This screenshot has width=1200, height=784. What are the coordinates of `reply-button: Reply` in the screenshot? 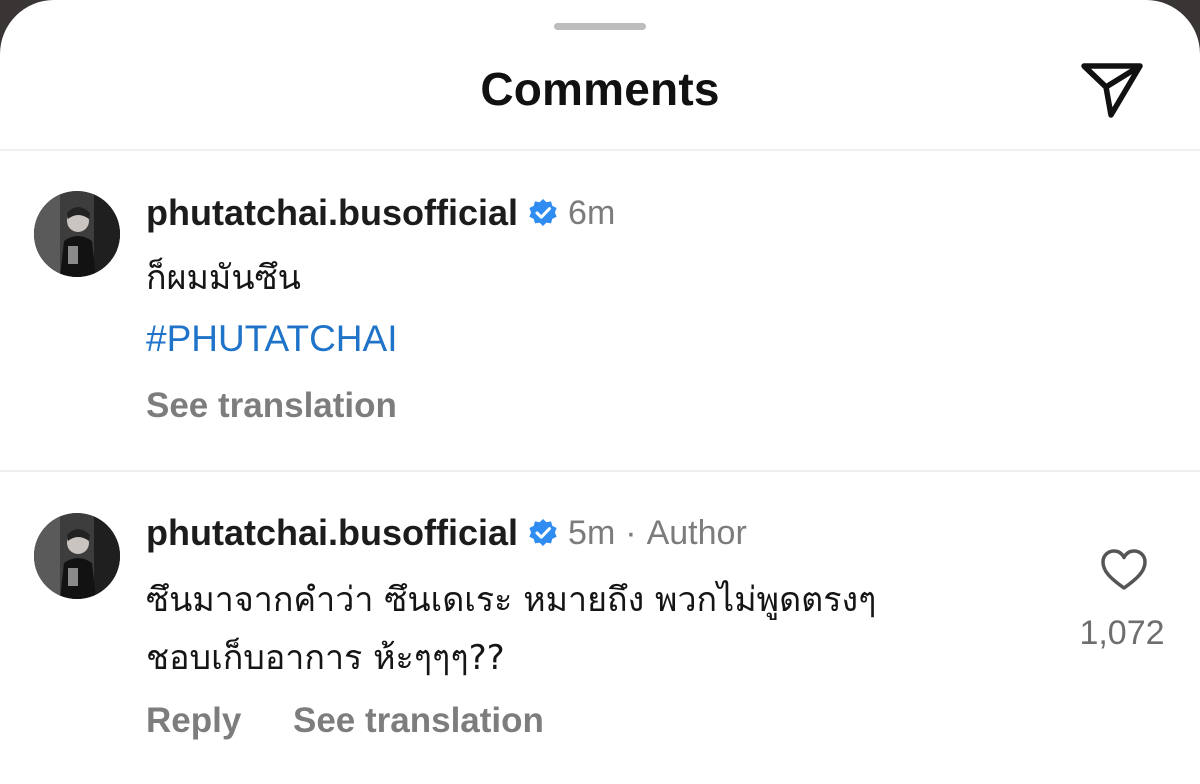 It's located at (193, 721).